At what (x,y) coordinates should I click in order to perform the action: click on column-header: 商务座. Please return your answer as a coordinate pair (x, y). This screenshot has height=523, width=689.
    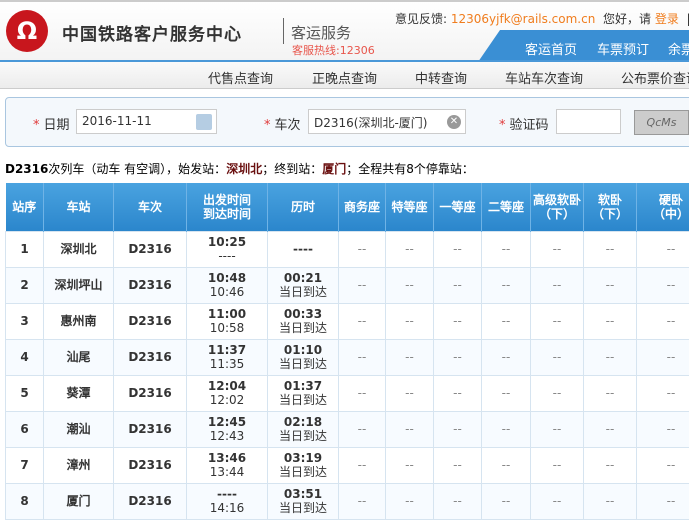
    Looking at the image, I should click on (362, 207).